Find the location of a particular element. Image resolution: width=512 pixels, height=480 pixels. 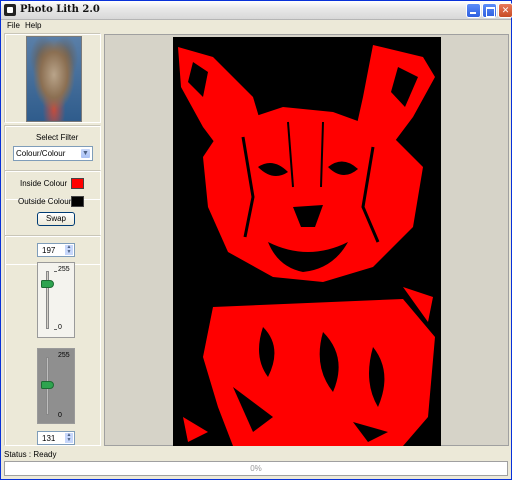

upper-min-label: 0 is located at coordinates (60, 327).